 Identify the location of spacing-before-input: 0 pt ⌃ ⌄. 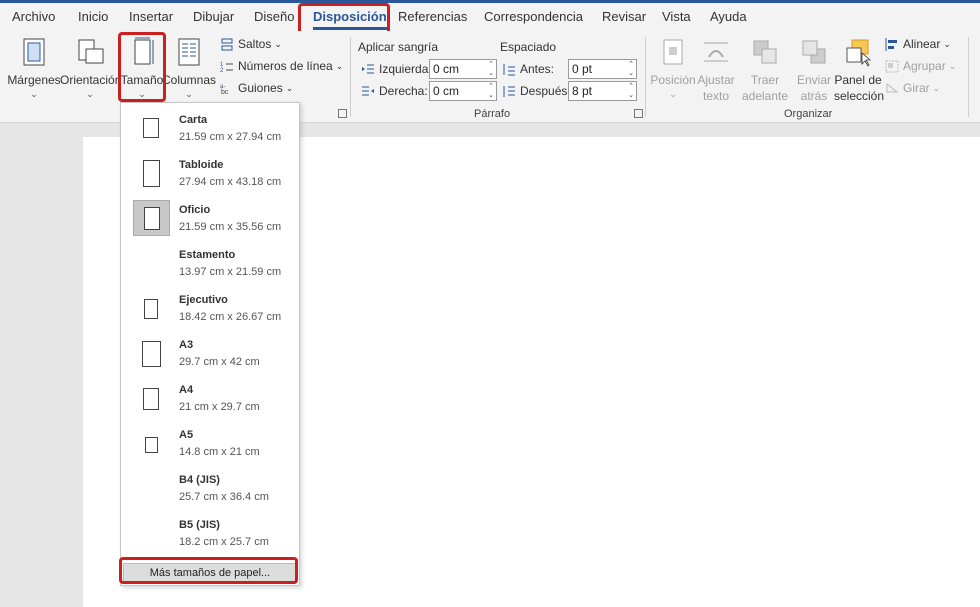
(602, 69).